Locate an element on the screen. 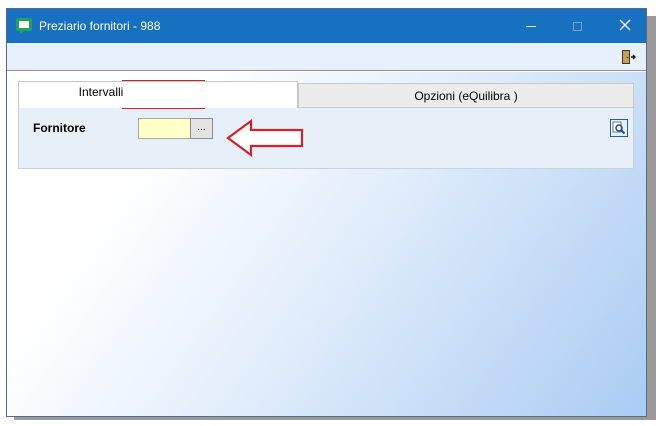  app-icon is located at coordinates (24, 26).